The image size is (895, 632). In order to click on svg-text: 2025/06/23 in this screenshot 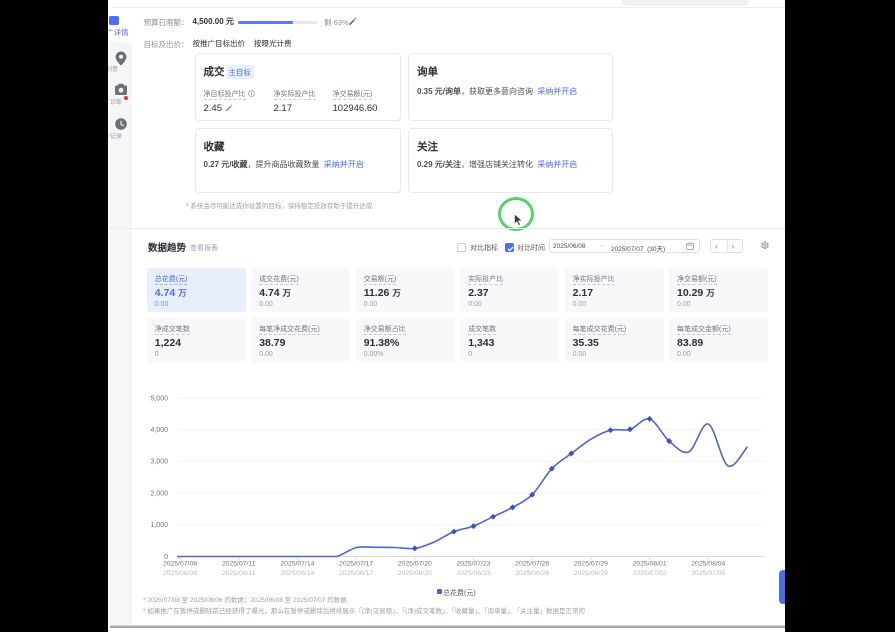, I will do `click(473, 573)`.